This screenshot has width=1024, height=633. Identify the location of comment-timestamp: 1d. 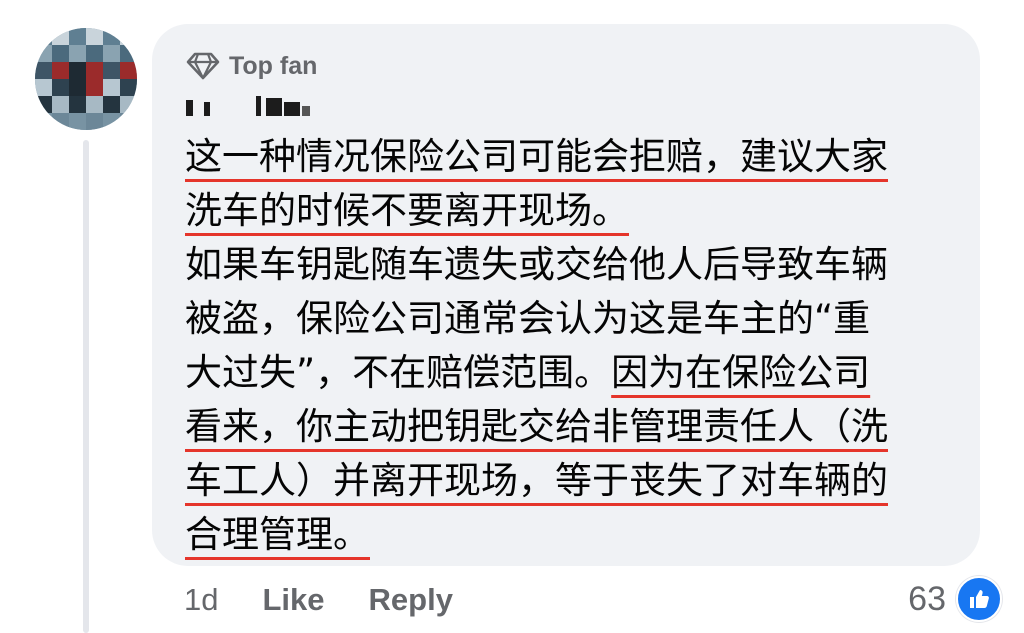
(201, 600).